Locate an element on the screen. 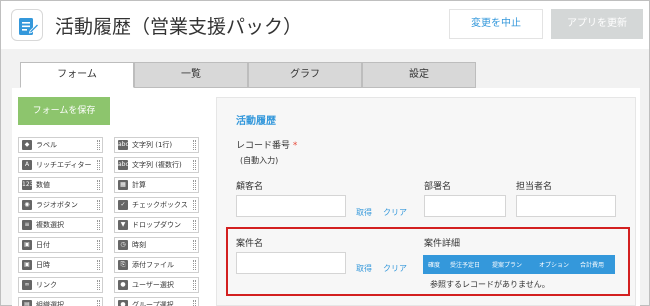 The width and height of the screenshot is (650, 306). customer-clear-link: クリア is located at coordinates (395, 212).